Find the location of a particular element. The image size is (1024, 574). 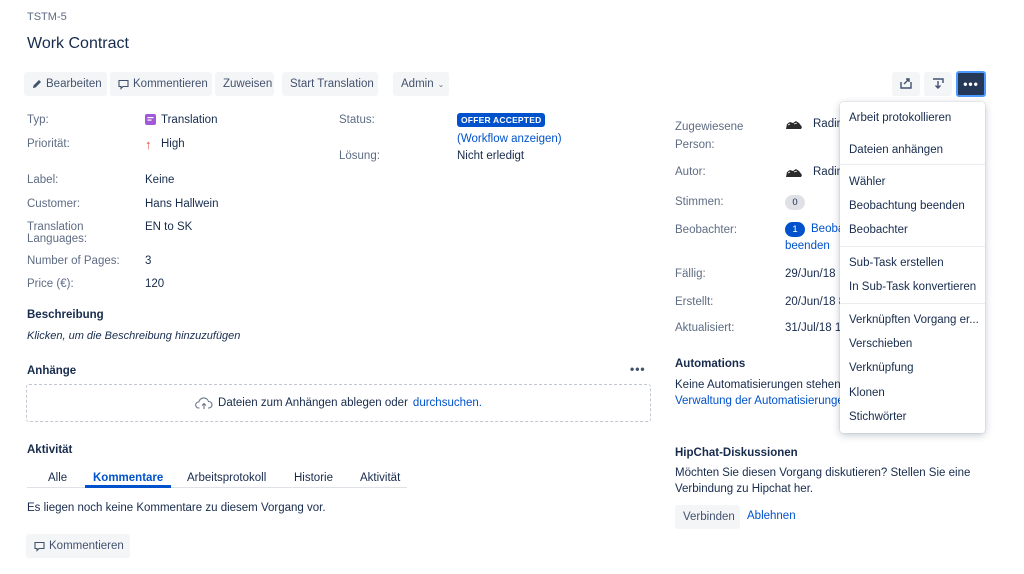

connect-label: Verbinden is located at coordinates (709, 517).